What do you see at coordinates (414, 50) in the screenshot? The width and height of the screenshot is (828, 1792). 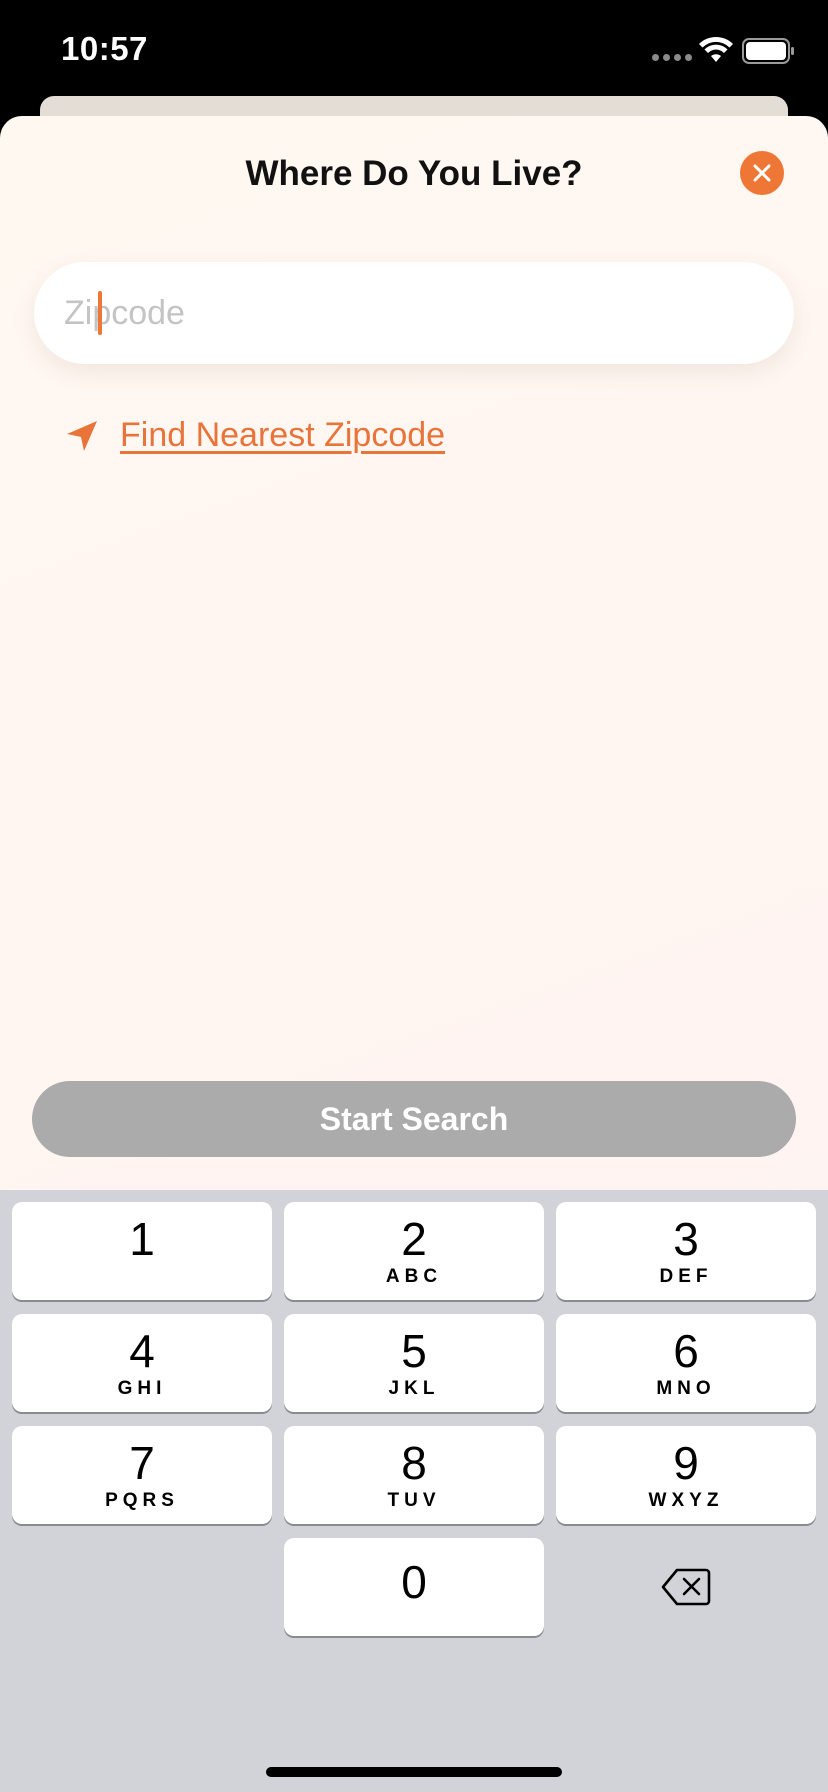 I see `status-bar: 10:57` at bounding box center [414, 50].